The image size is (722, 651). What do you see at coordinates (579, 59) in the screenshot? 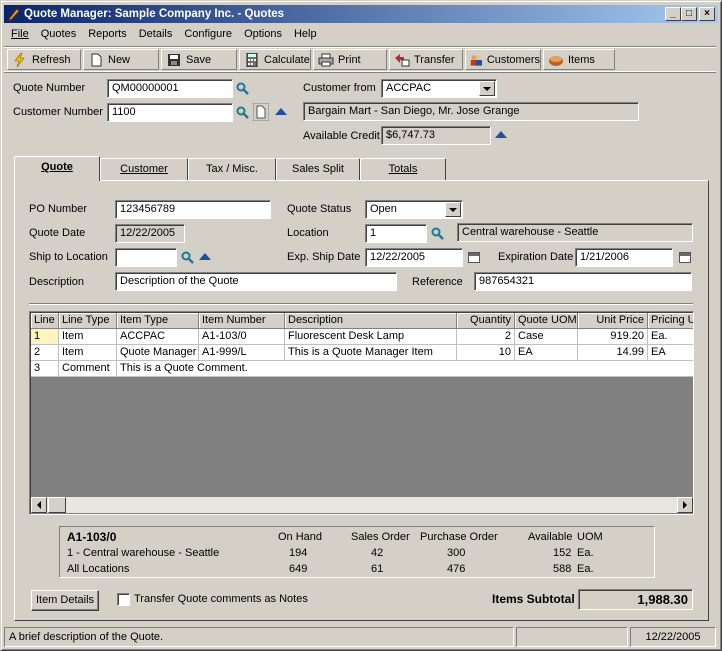
I see `items-button: Items` at bounding box center [579, 59].